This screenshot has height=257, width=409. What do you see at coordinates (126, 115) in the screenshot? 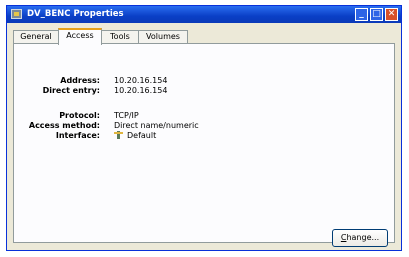
I see `protocol-value: TCP/IP` at bounding box center [126, 115].